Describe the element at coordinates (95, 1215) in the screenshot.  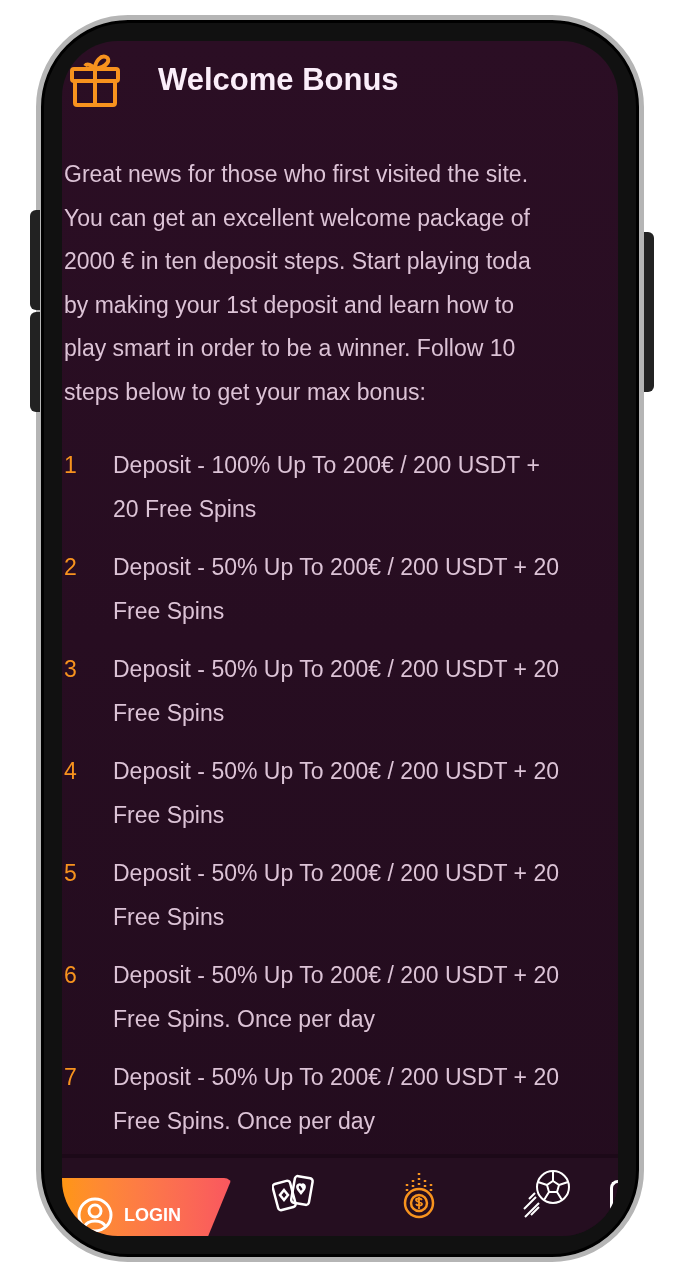
I see `user-icon` at that location.